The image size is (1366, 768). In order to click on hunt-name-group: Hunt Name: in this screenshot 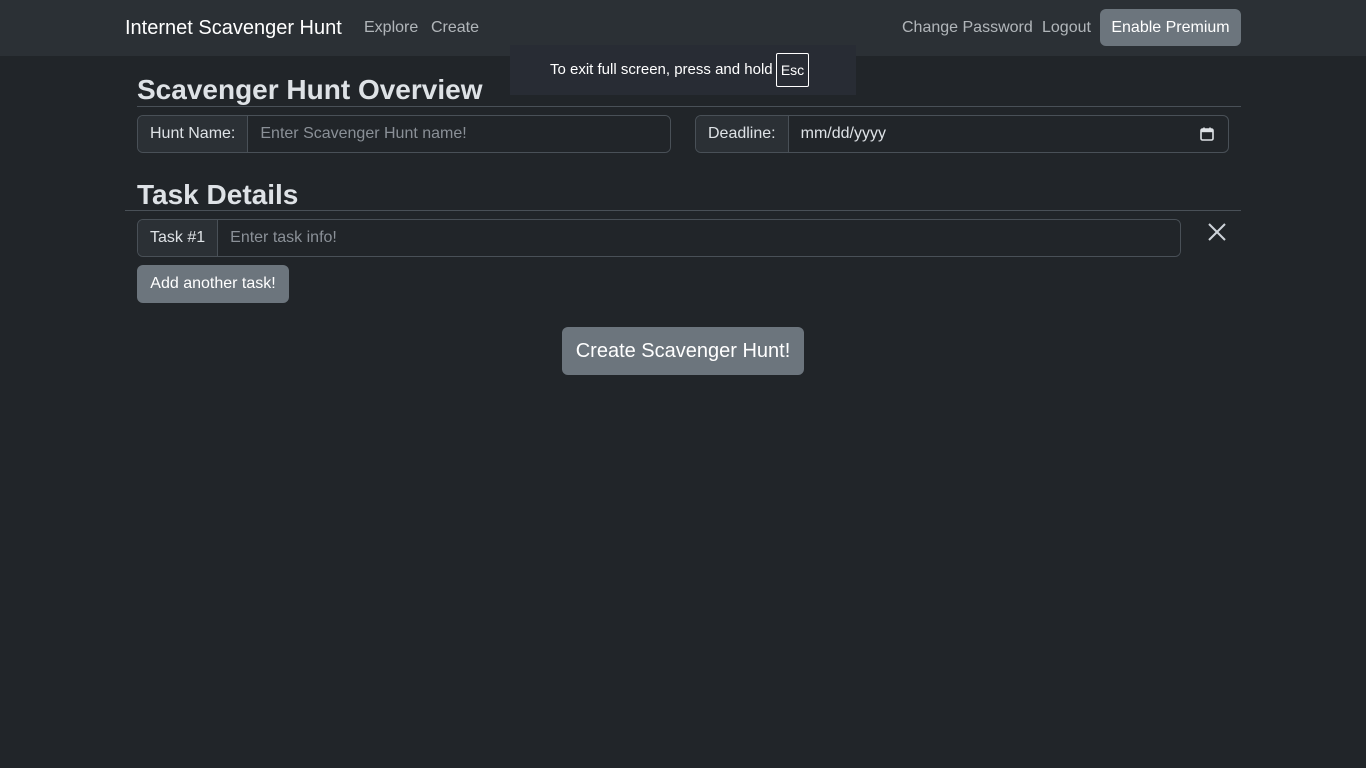, I will do `click(404, 134)`.